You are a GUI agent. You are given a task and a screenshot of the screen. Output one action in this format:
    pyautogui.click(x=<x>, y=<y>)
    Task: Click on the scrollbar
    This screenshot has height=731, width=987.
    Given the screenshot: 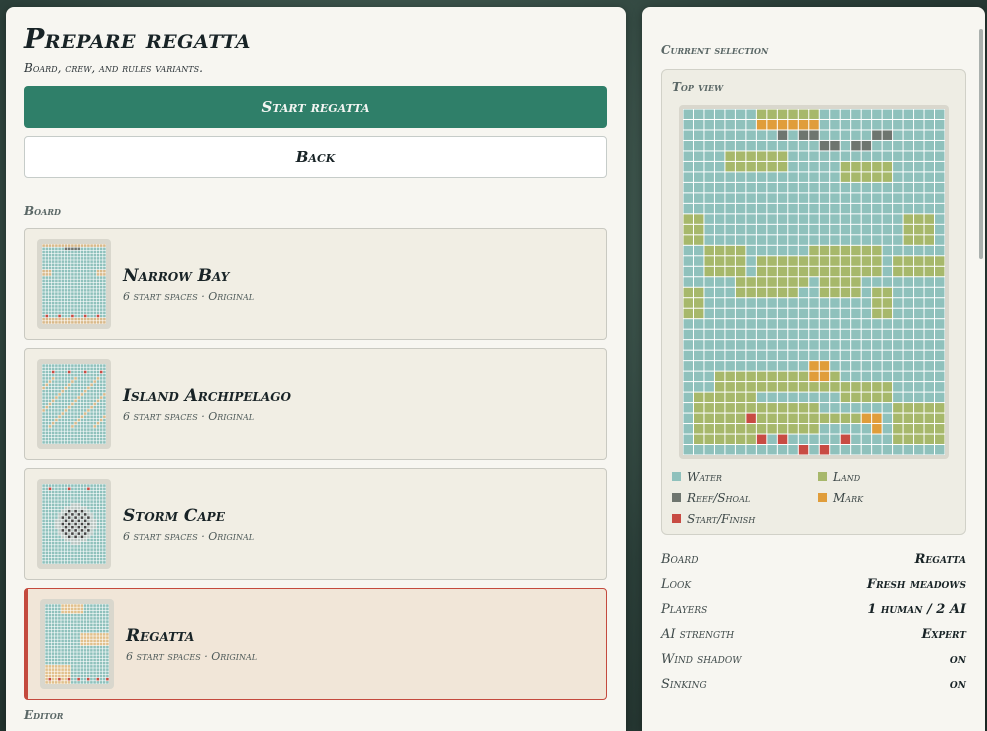 What is the action you would take?
    pyautogui.click(x=981, y=144)
    